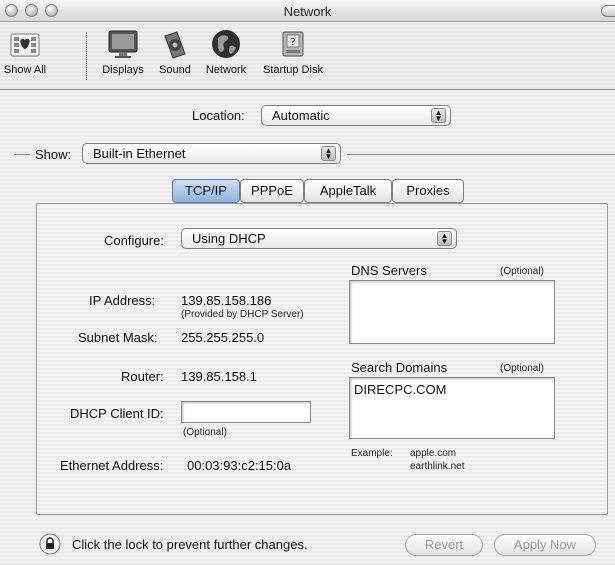 This screenshot has height=565, width=615. Describe the element at coordinates (608, 11) in the screenshot. I see `toolbar-toggle-button` at that location.